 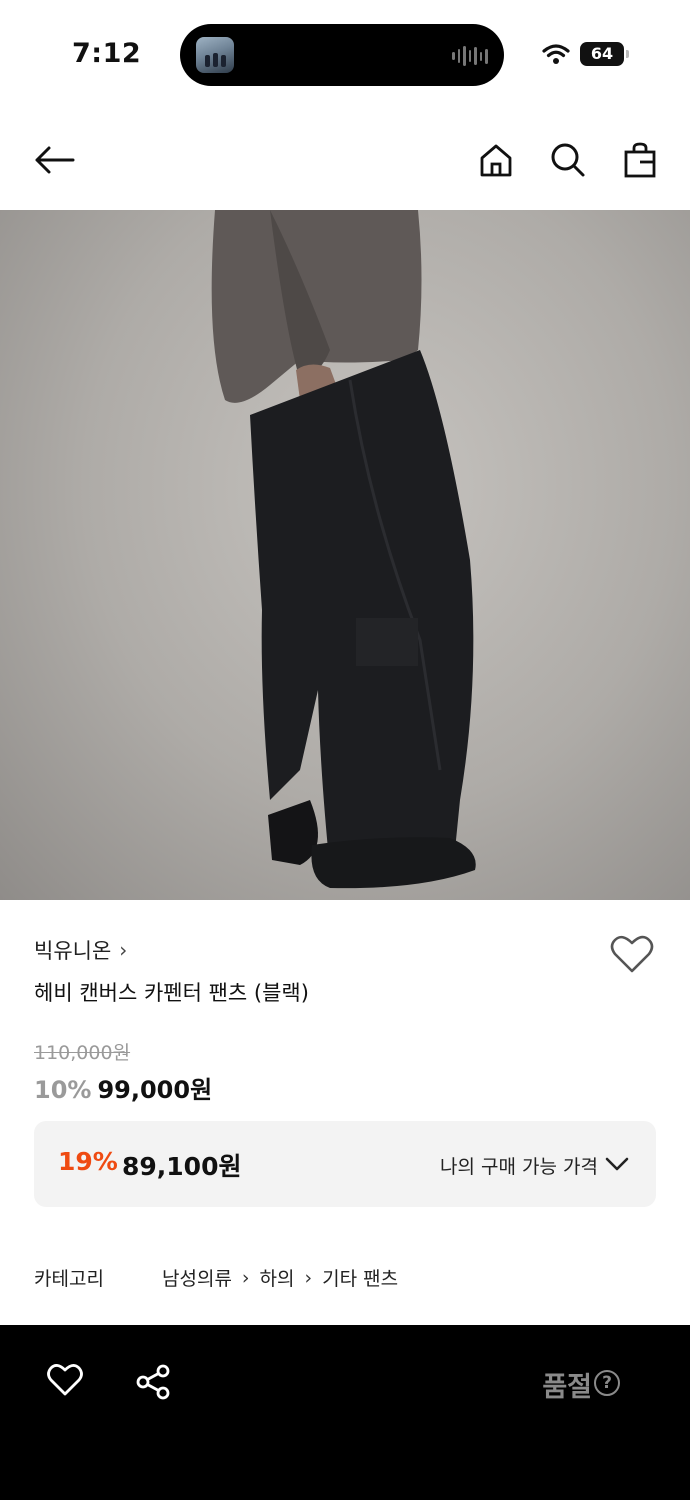 I want to click on chevron-down-icon, so click(x=617, y=1164).